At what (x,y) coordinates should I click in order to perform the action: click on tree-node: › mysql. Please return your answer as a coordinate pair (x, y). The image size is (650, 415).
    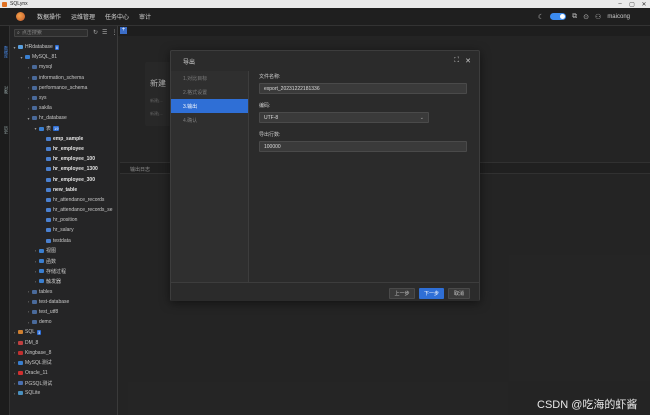
    Looking at the image, I should click on (64, 67).